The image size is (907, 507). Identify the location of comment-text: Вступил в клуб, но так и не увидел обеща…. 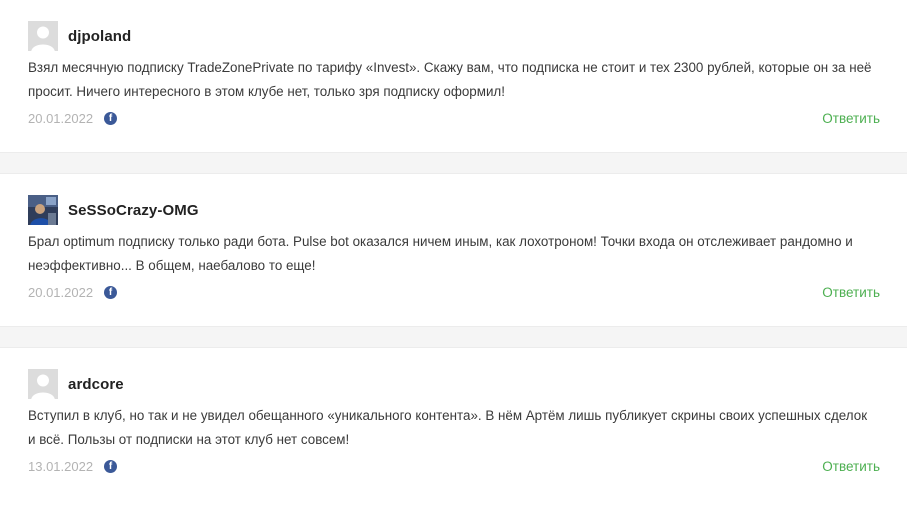
(448, 427).